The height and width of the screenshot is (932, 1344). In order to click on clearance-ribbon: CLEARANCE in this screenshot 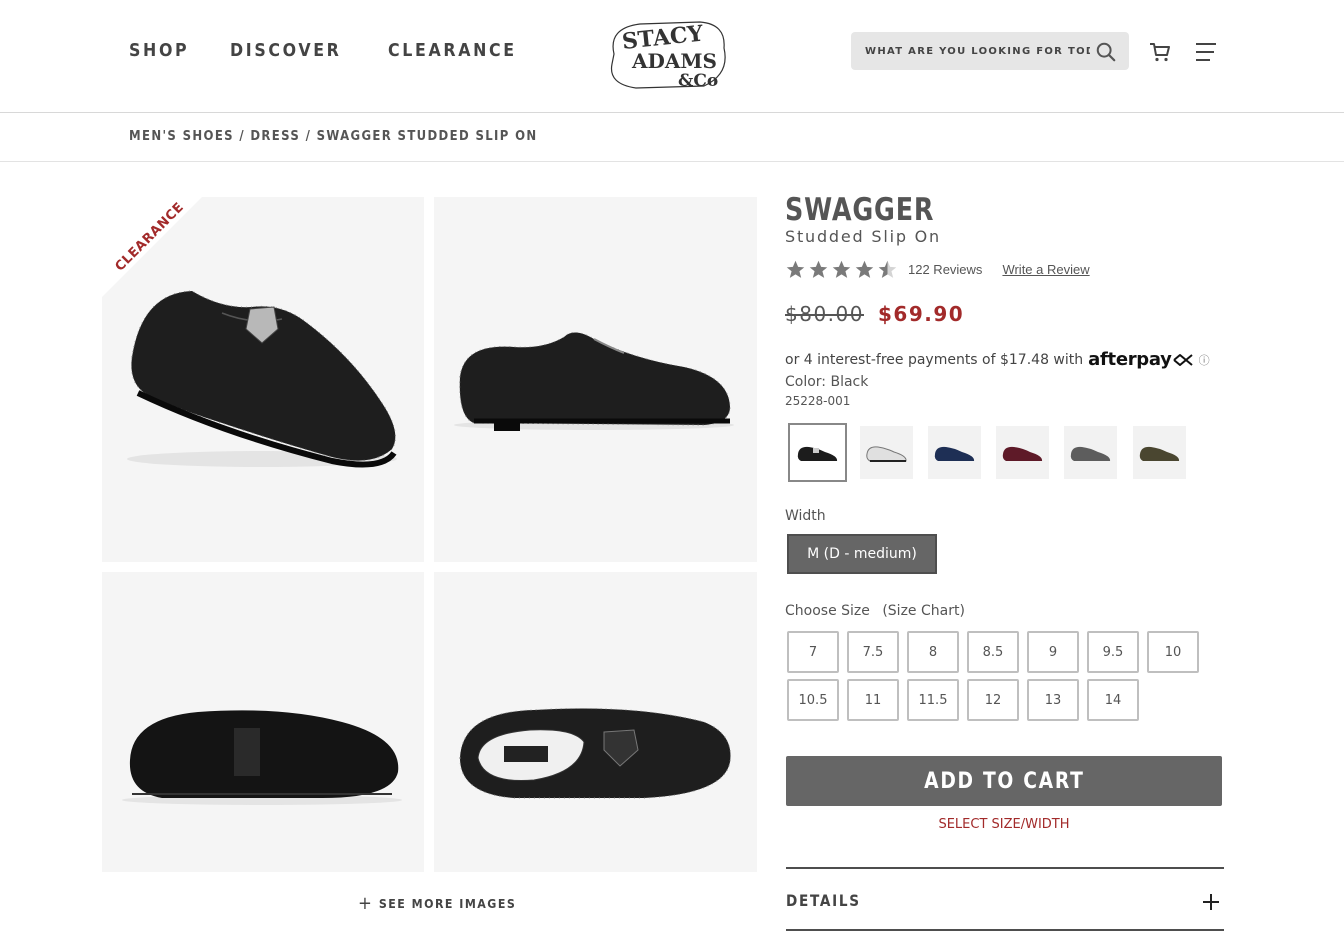, I will do `click(152, 247)`.